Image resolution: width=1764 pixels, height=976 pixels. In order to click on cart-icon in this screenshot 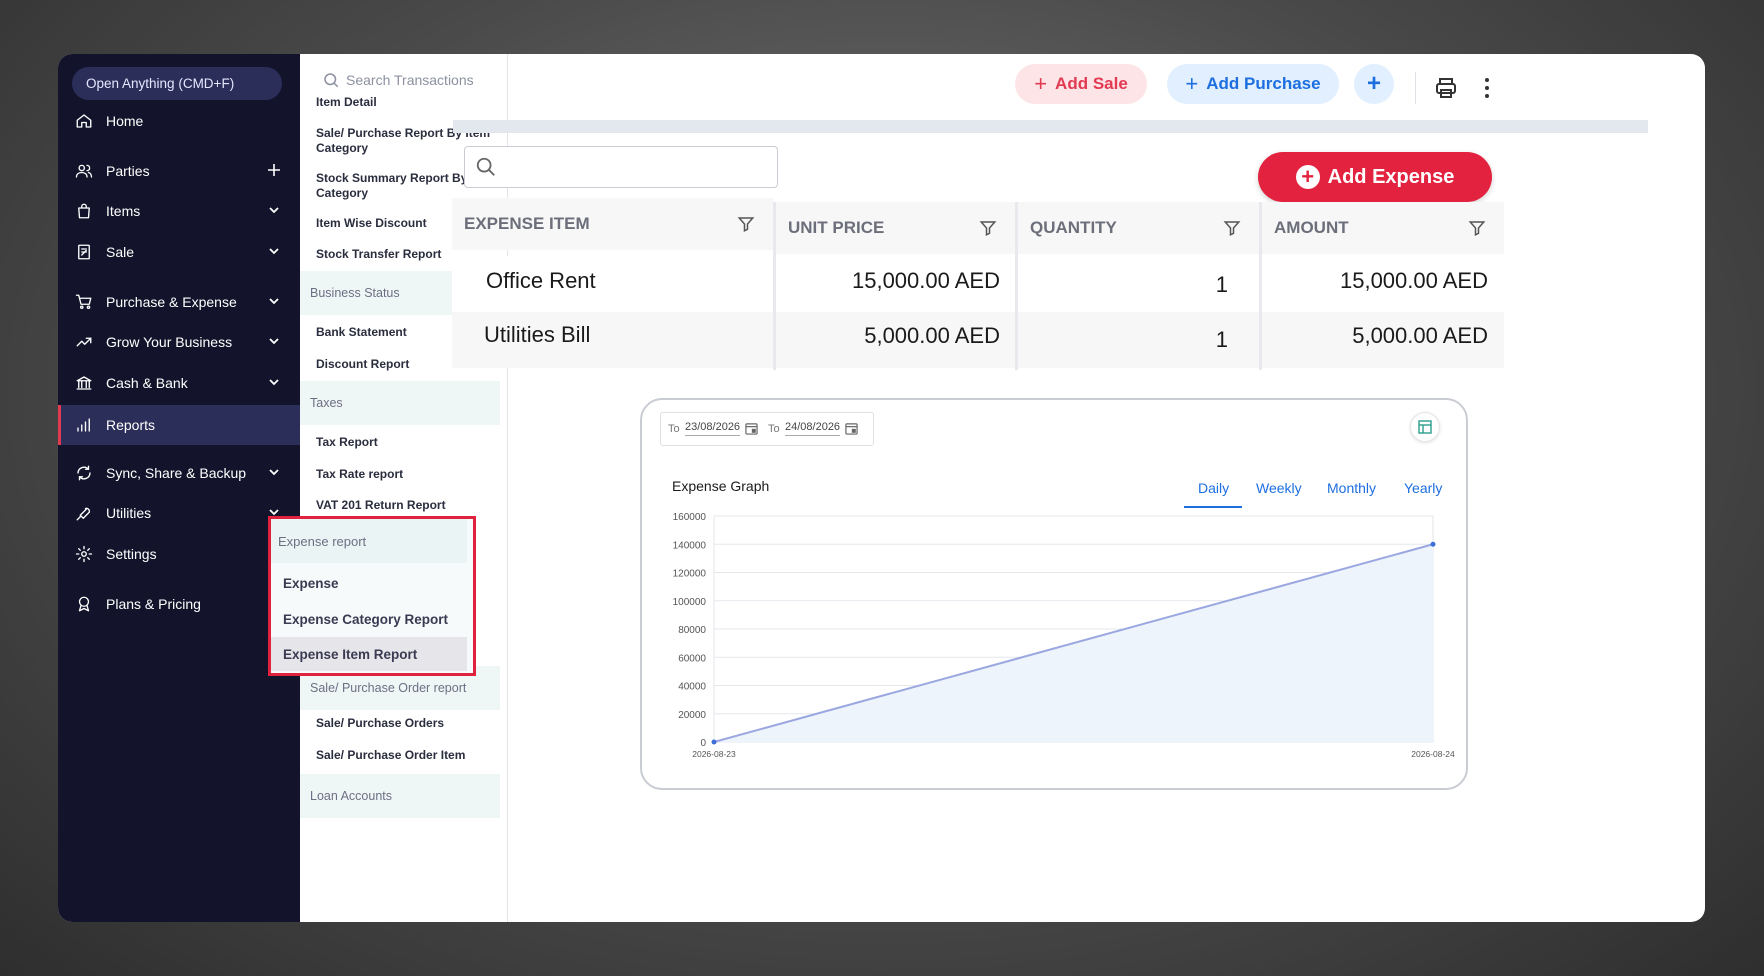, I will do `click(84, 302)`.